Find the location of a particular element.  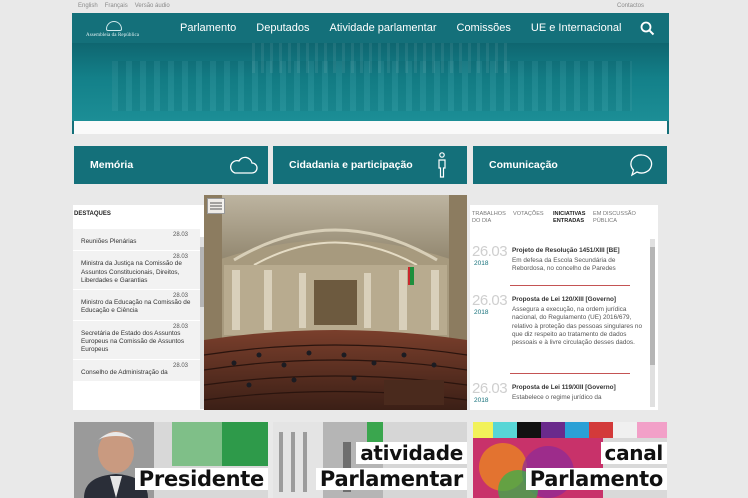

tile-comunicacao: Comunicação is located at coordinates (570, 165).